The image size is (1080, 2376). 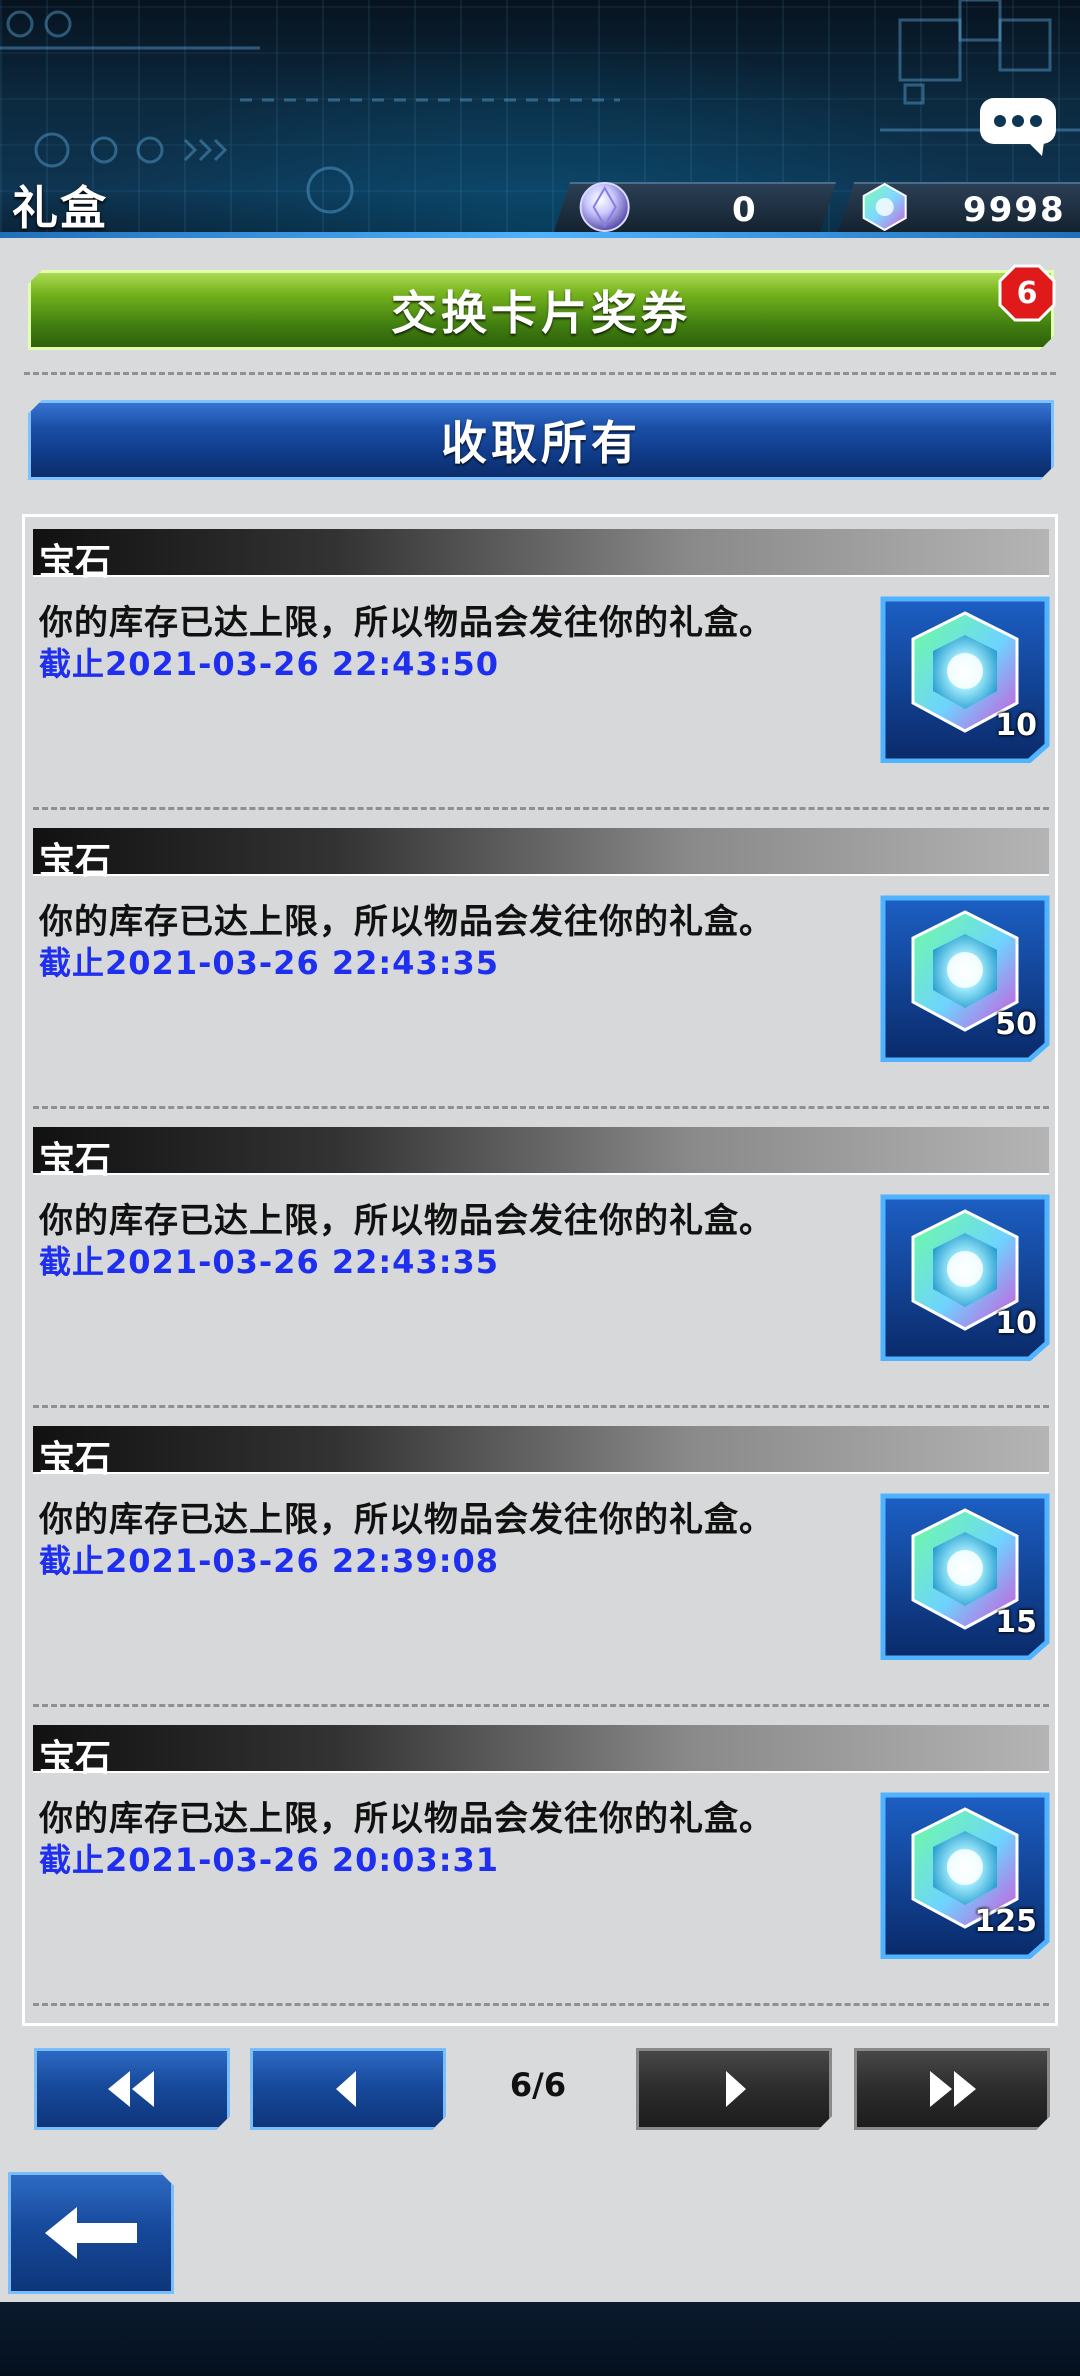 I want to click on gift-item-deadline: 截止2021-03-26 20:03:31, so click(x=269, y=1858).